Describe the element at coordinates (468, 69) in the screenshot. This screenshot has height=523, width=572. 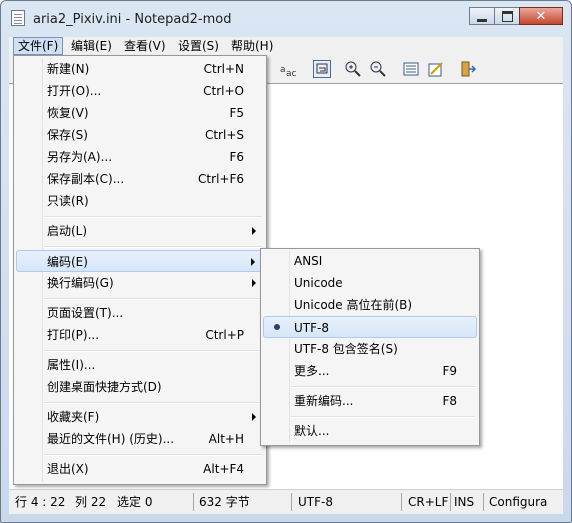
I see `exit-icon` at that location.